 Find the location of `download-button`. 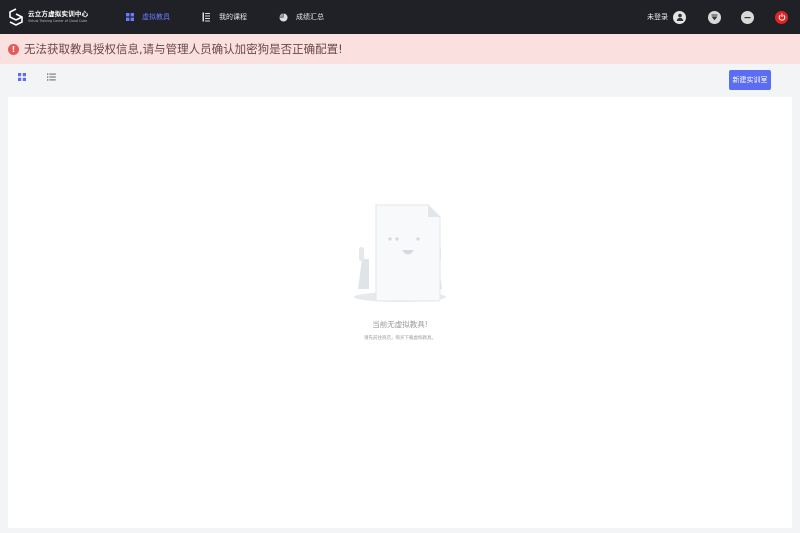

download-button is located at coordinates (714, 17).